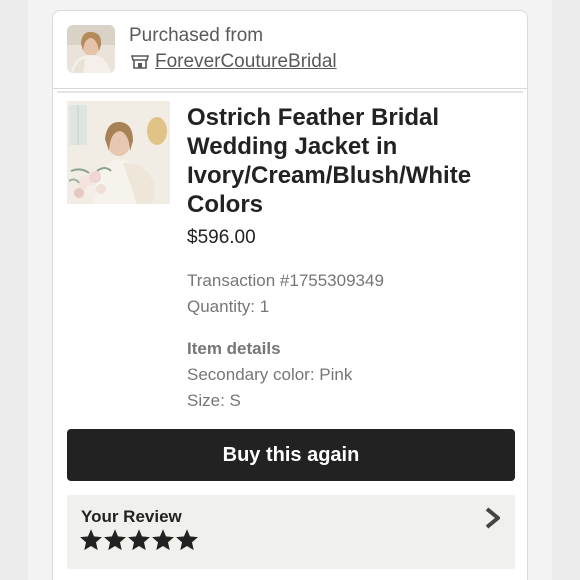 This screenshot has height=580, width=580. I want to click on shop-avatar, so click(91, 49).